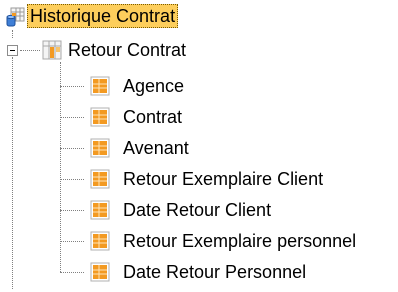 The image size is (398, 292). Describe the element at coordinates (103, 16) in the screenshot. I see `tree-node-label: Historique Contrat` at that location.